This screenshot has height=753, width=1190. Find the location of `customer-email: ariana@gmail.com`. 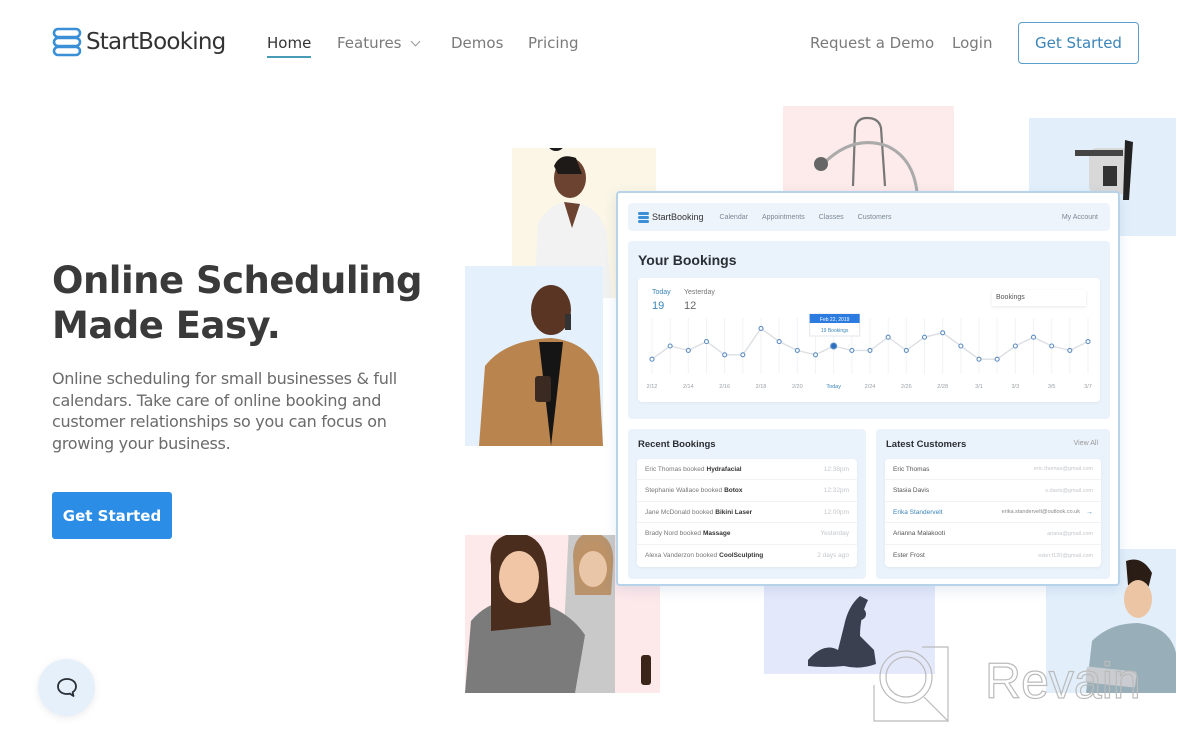

customer-email: ariana@gmail.com is located at coordinates (1070, 533).